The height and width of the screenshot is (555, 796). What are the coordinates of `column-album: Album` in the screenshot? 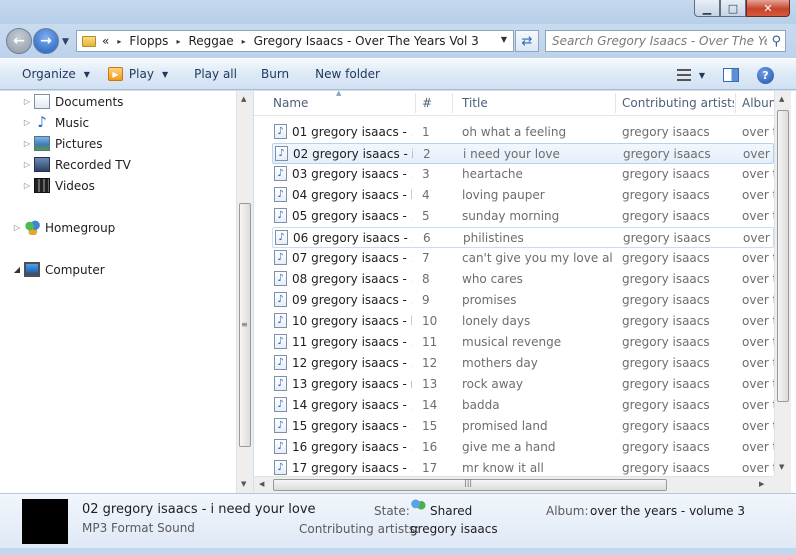 It's located at (758, 103).